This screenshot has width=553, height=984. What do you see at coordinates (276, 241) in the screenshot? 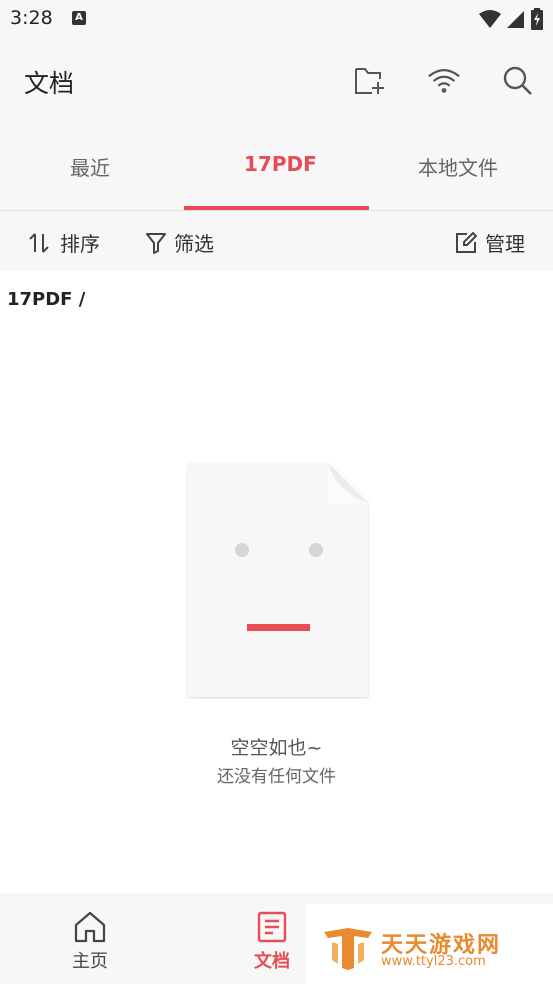
I see `file-toolbar: 排序 筛选 管理` at bounding box center [276, 241].